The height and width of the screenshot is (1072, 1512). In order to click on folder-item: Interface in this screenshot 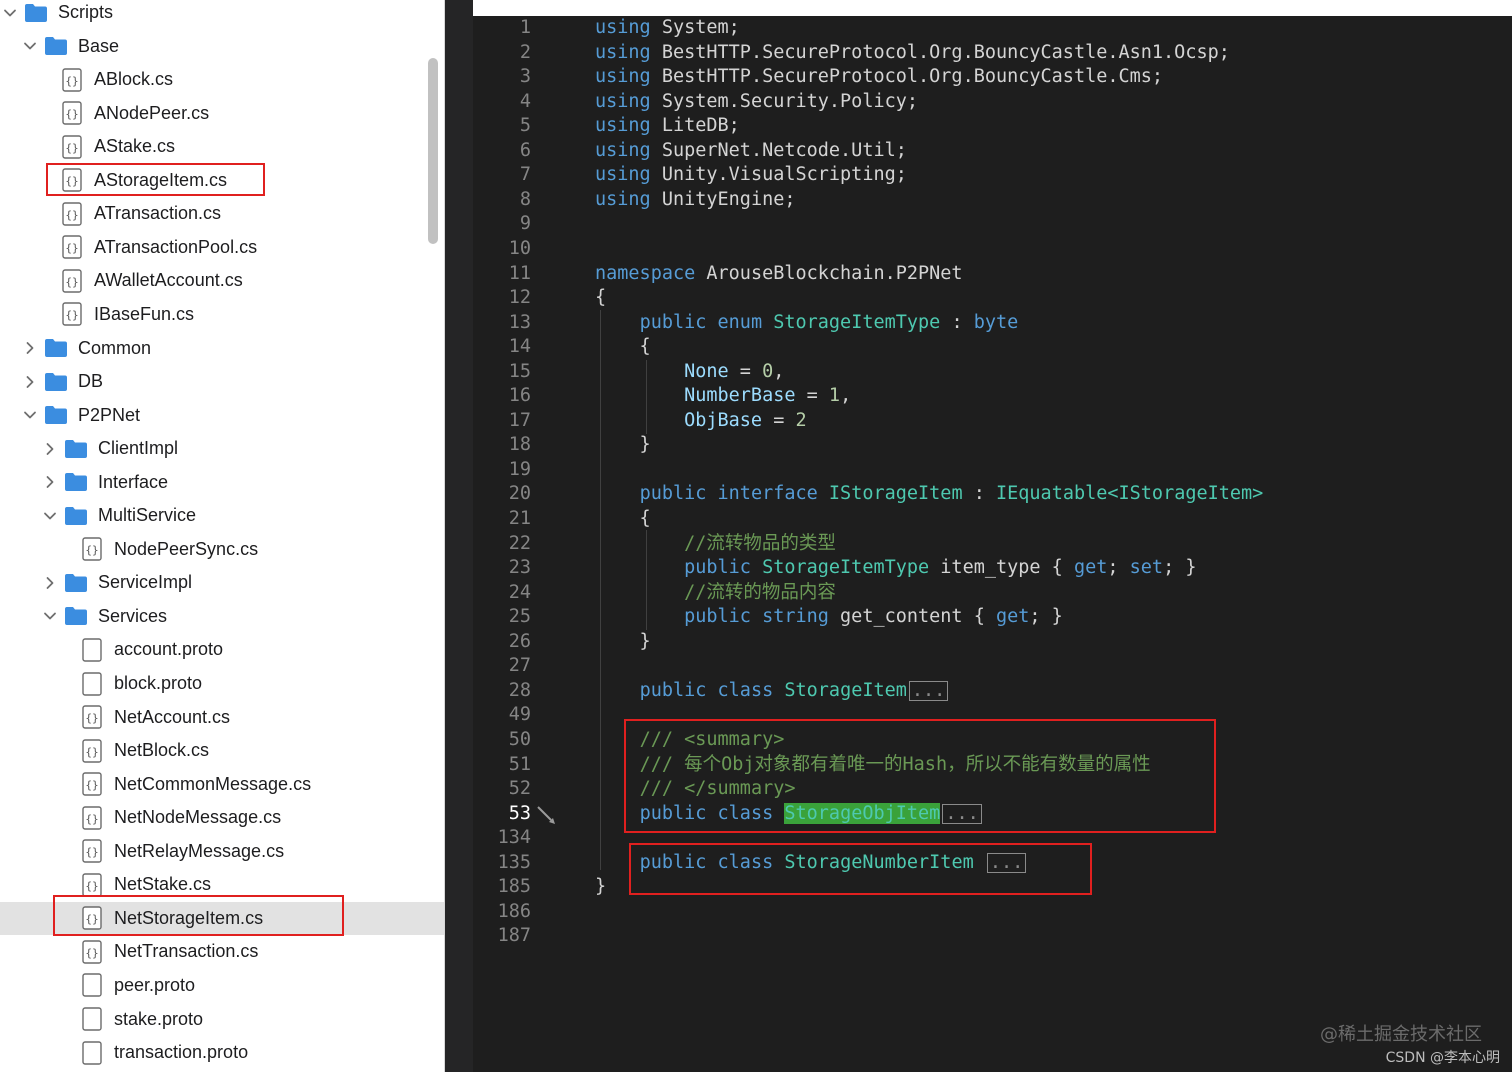, I will do `click(84, 482)`.